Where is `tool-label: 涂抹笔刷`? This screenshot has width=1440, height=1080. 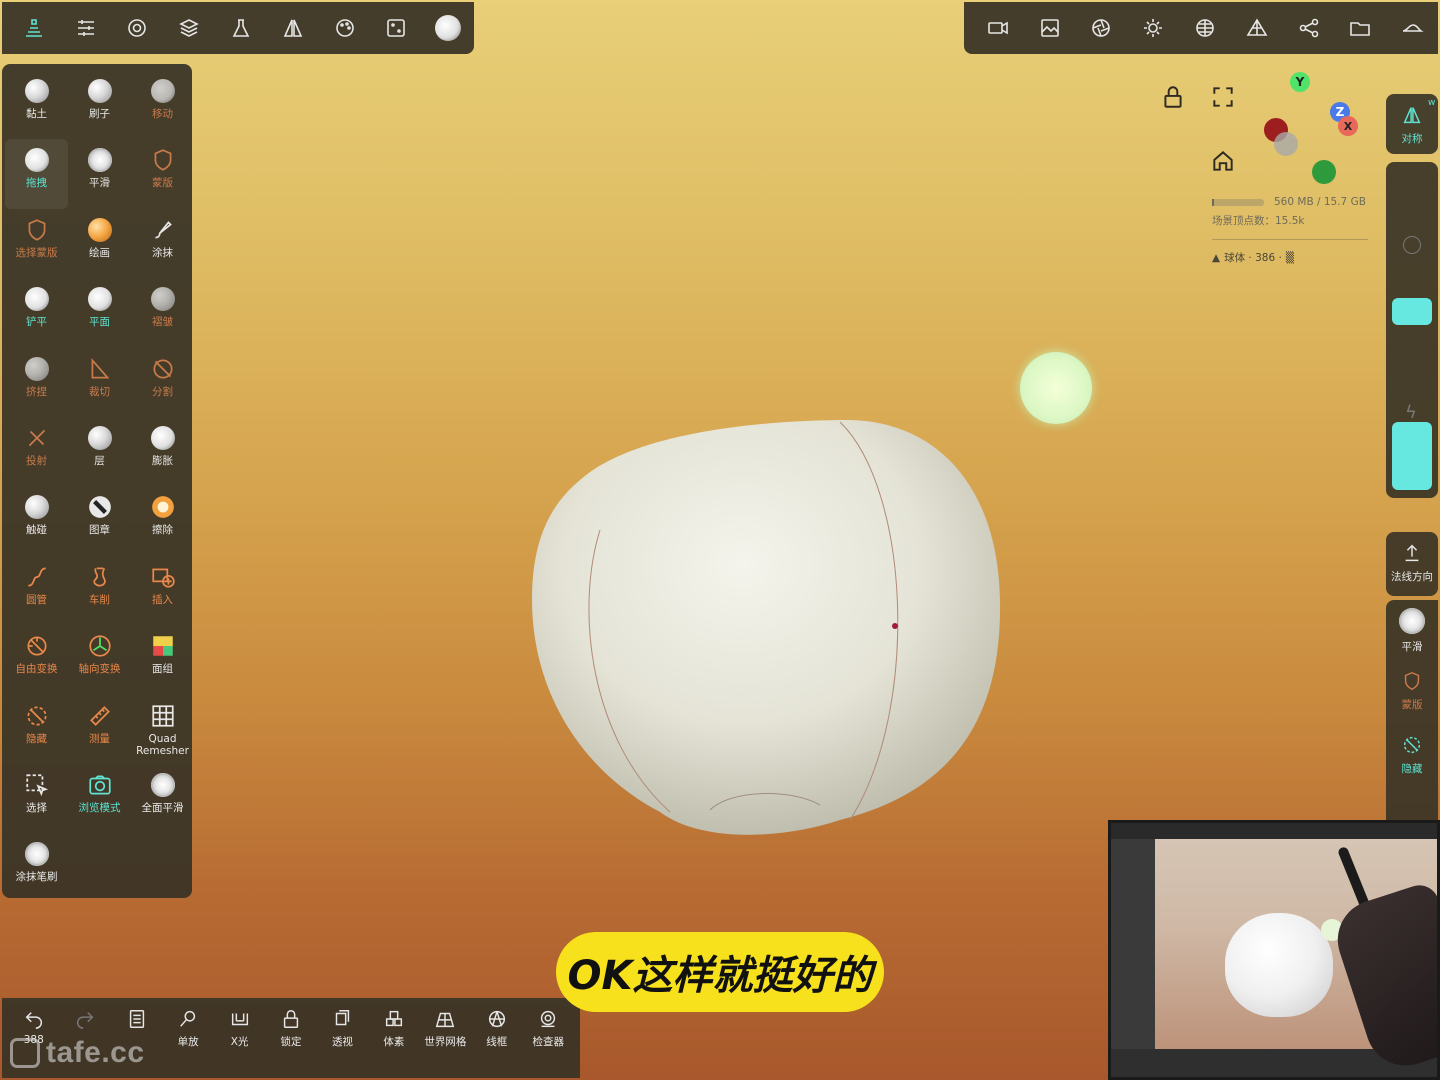
tool-label: 涂抹笔刷 is located at coordinates (36, 877).